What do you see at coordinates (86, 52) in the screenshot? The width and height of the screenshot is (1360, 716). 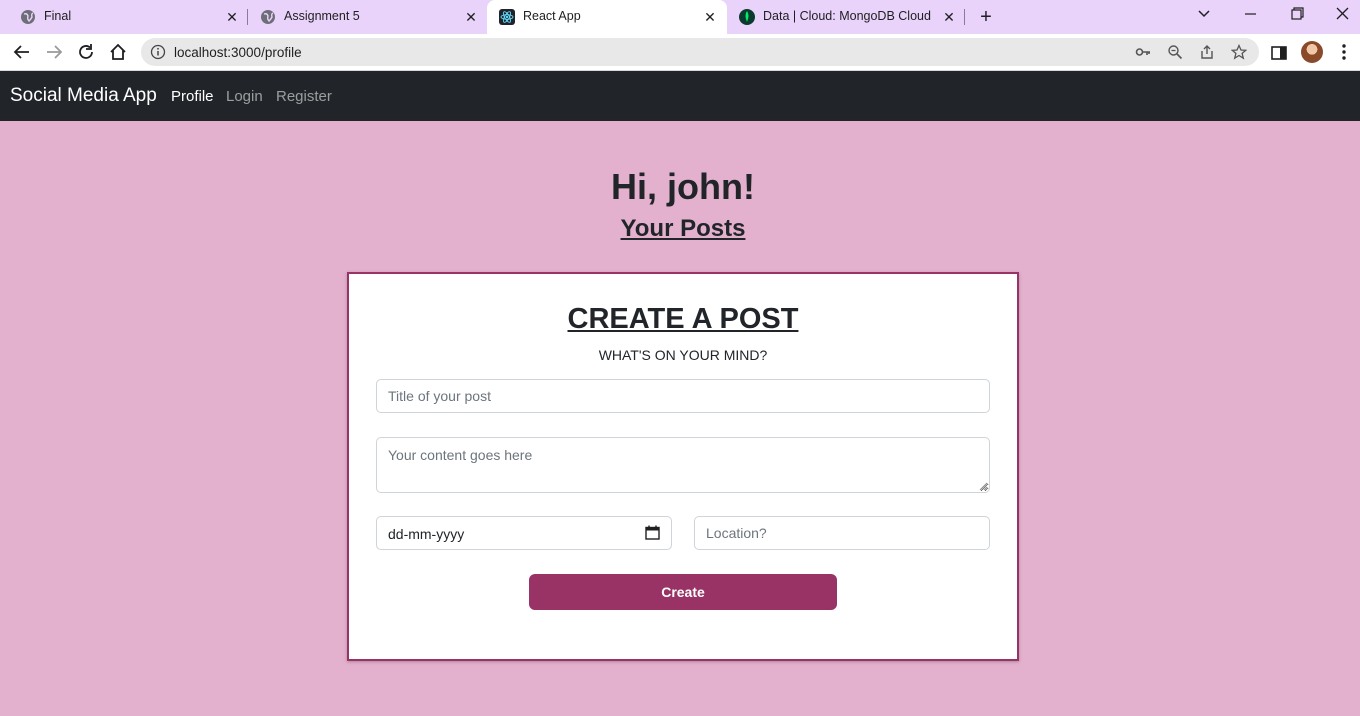 I see `reload-icon` at bounding box center [86, 52].